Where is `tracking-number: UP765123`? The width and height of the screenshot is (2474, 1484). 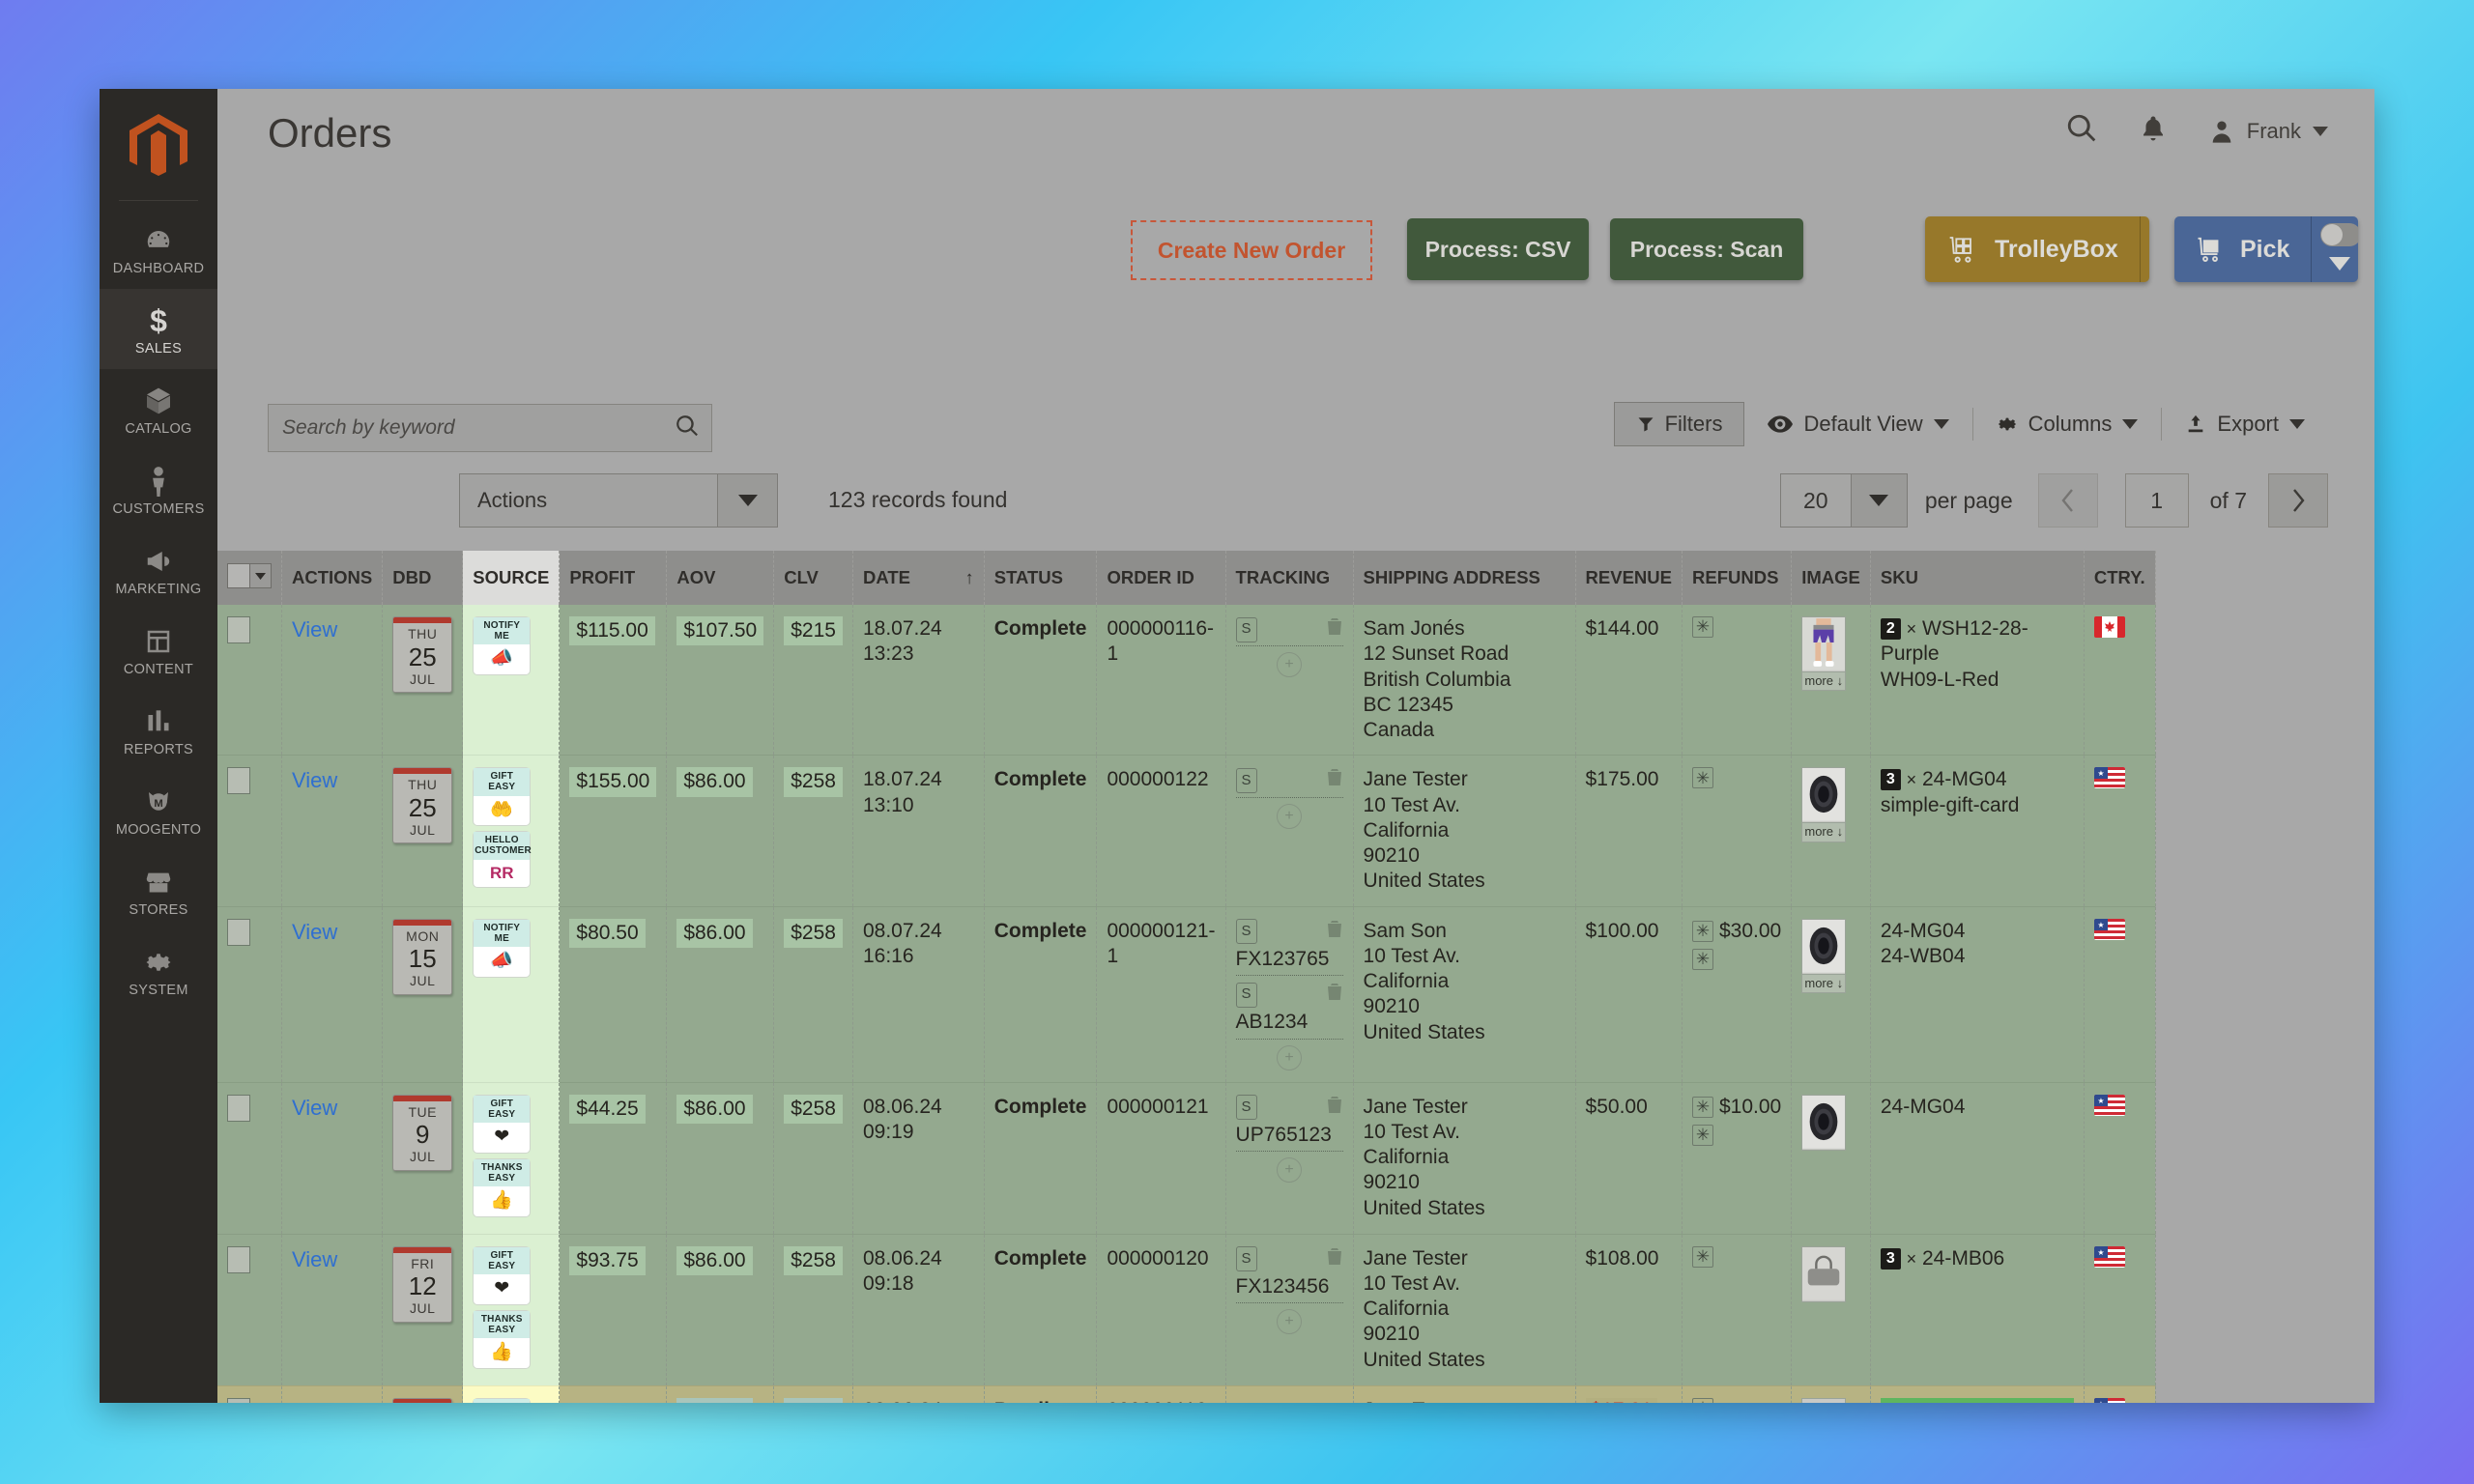
tracking-number: UP765123 is located at coordinates (1290, 1136).